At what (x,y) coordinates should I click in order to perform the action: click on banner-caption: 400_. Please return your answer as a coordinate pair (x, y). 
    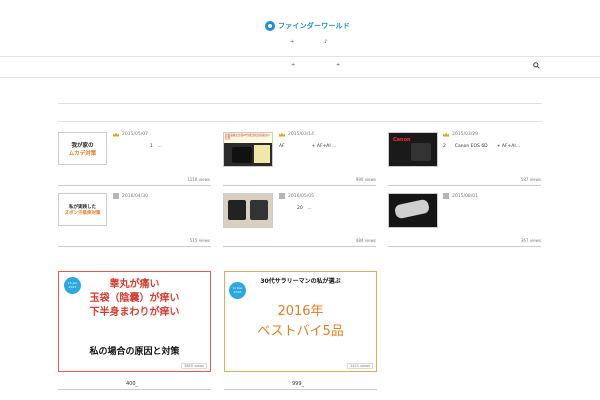
    Looking at the image, I should click on (132, 384).